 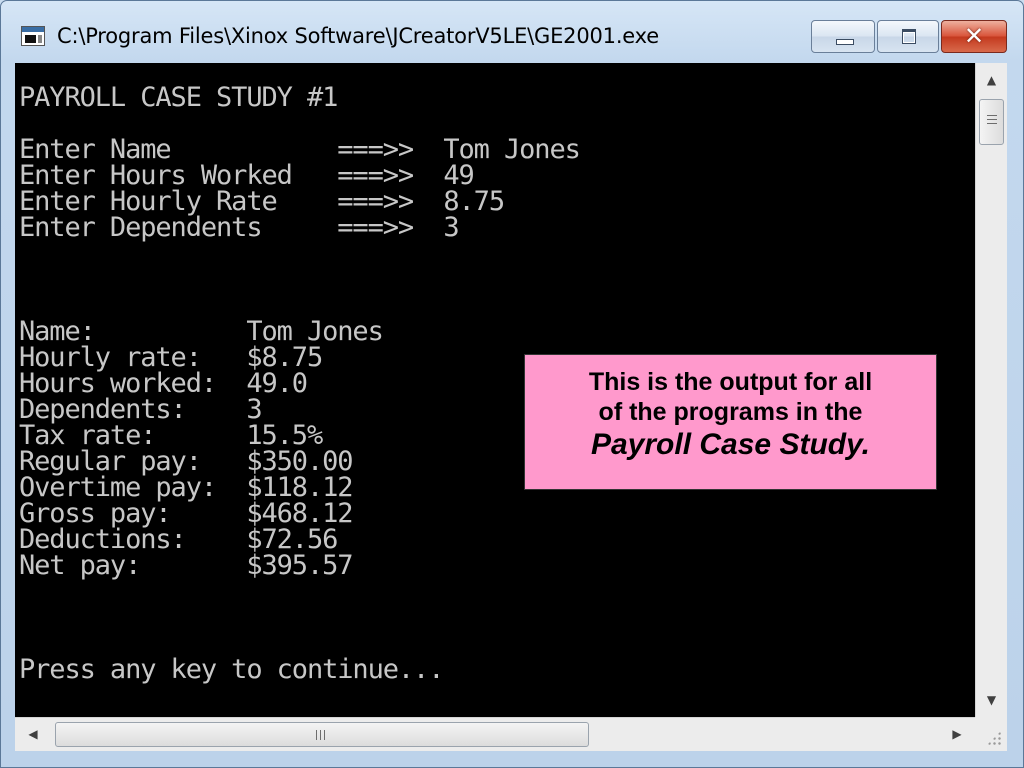 What do you see at coordinates (994, 738) in the screenshot?
I see `resize-grip-icon` at bounding box center [994, 738].